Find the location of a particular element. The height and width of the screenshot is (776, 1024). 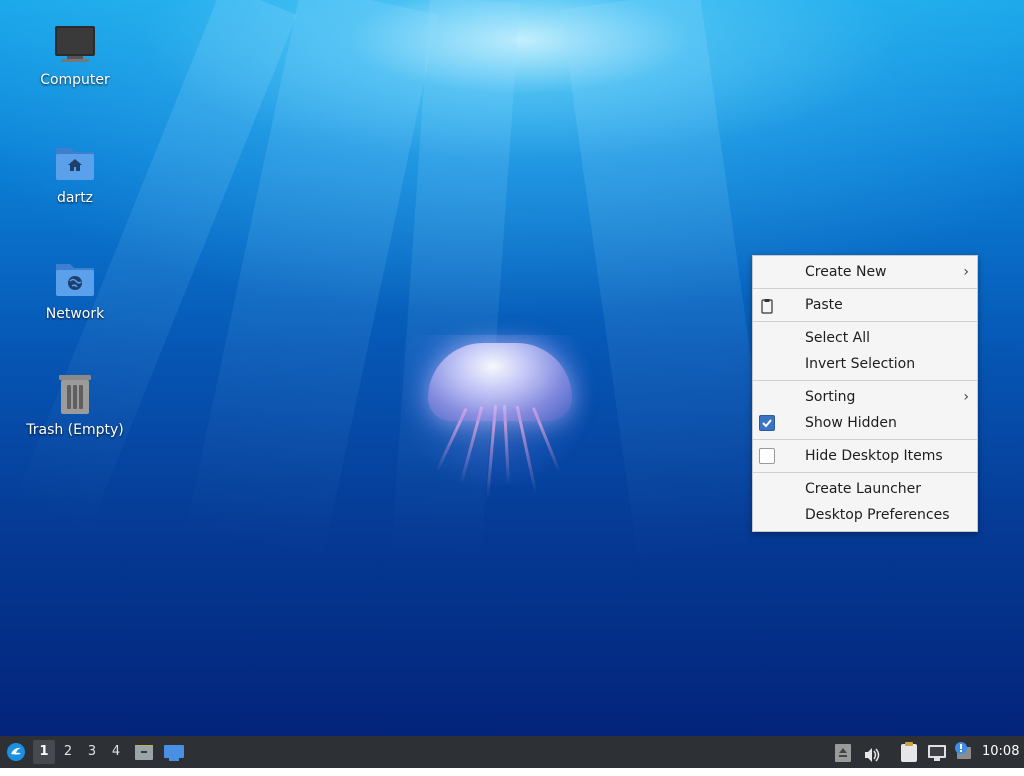

menu-item-label: Desktop Preferences is located at coordinates (877, 515).